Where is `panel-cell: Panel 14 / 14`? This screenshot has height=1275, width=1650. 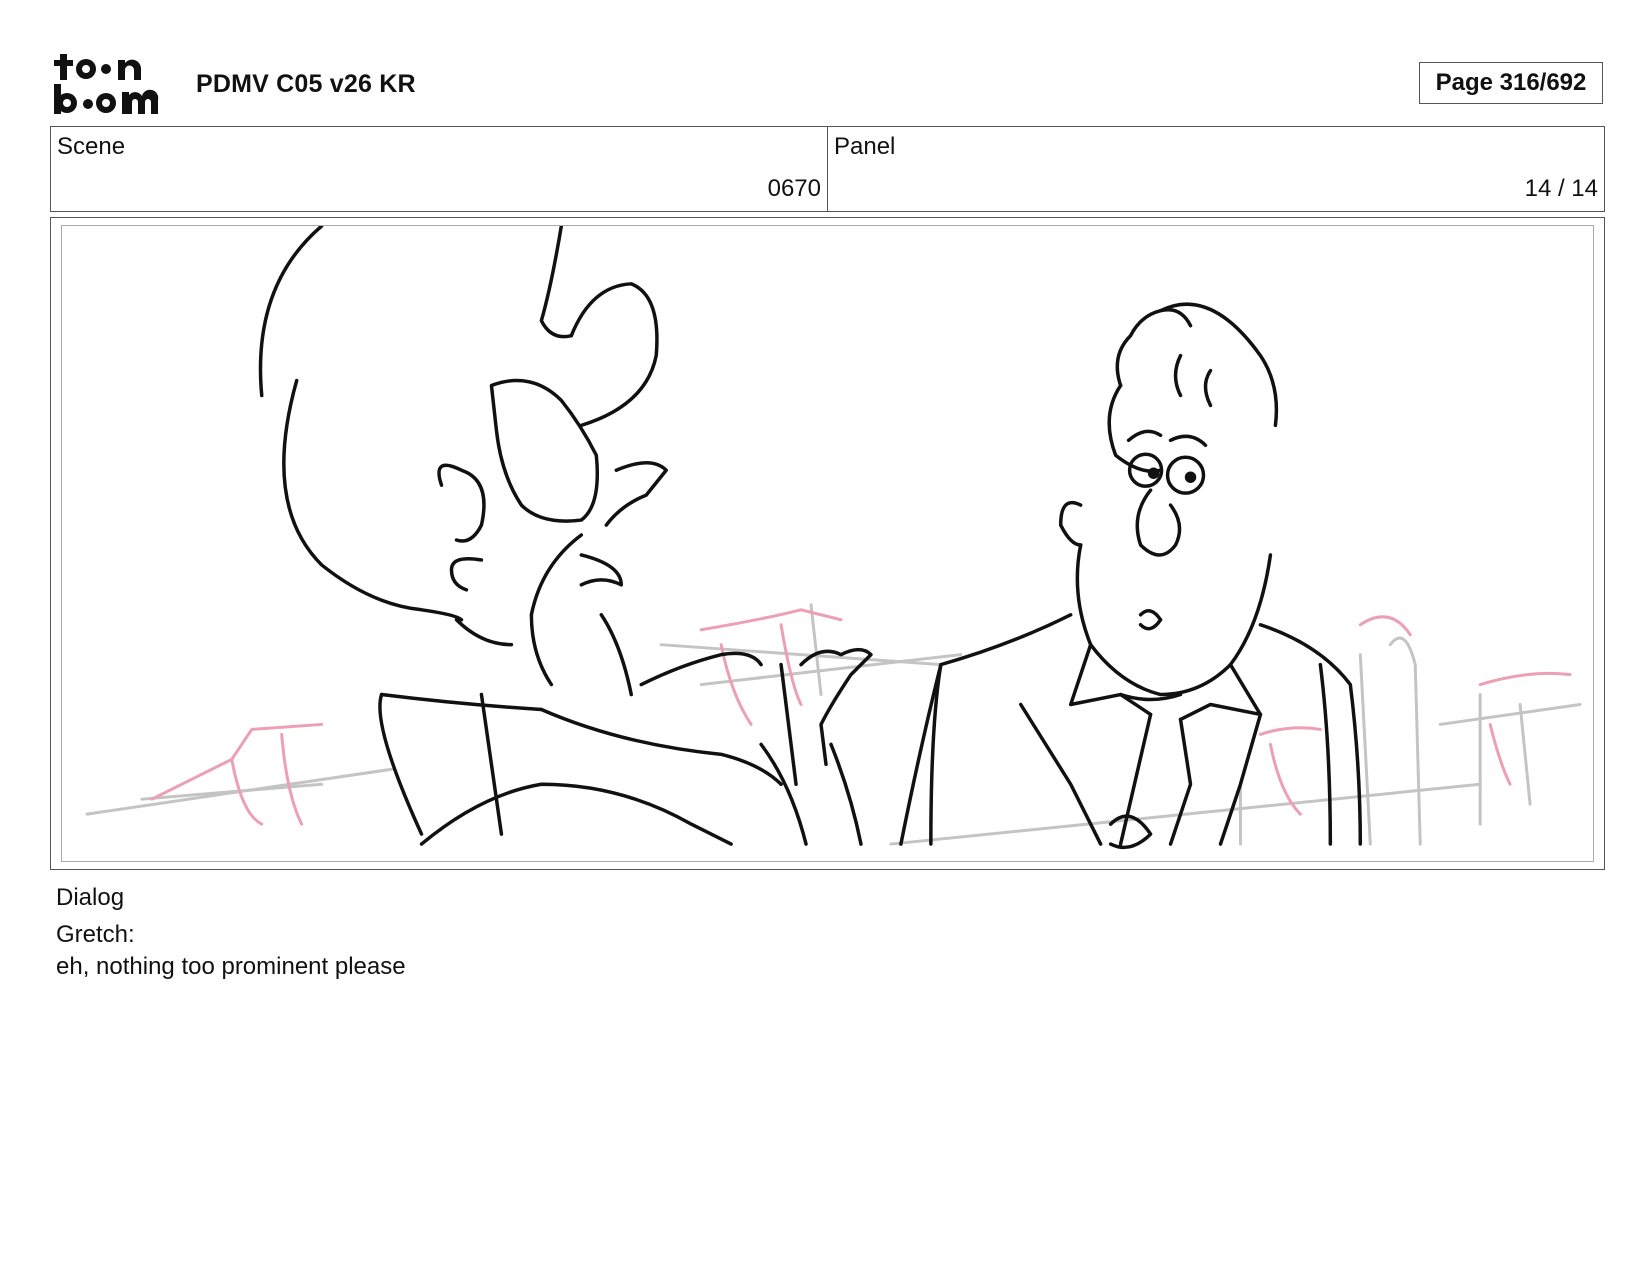 panel-cell: Panel 14 / 14 is located at coordinates (1215, 169).